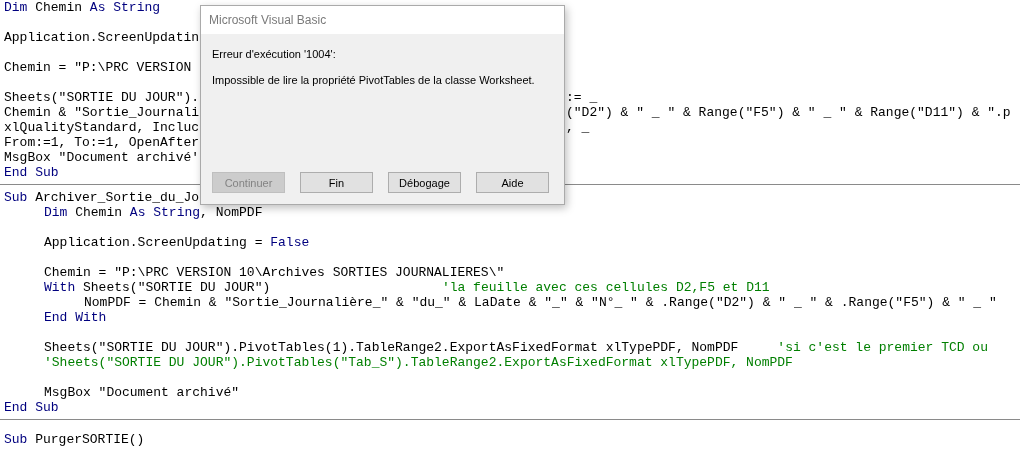 This screenshot has height=464, width=1020. I want to click on code-text: Application.ScreenUpdating = False, so click(177, 242).